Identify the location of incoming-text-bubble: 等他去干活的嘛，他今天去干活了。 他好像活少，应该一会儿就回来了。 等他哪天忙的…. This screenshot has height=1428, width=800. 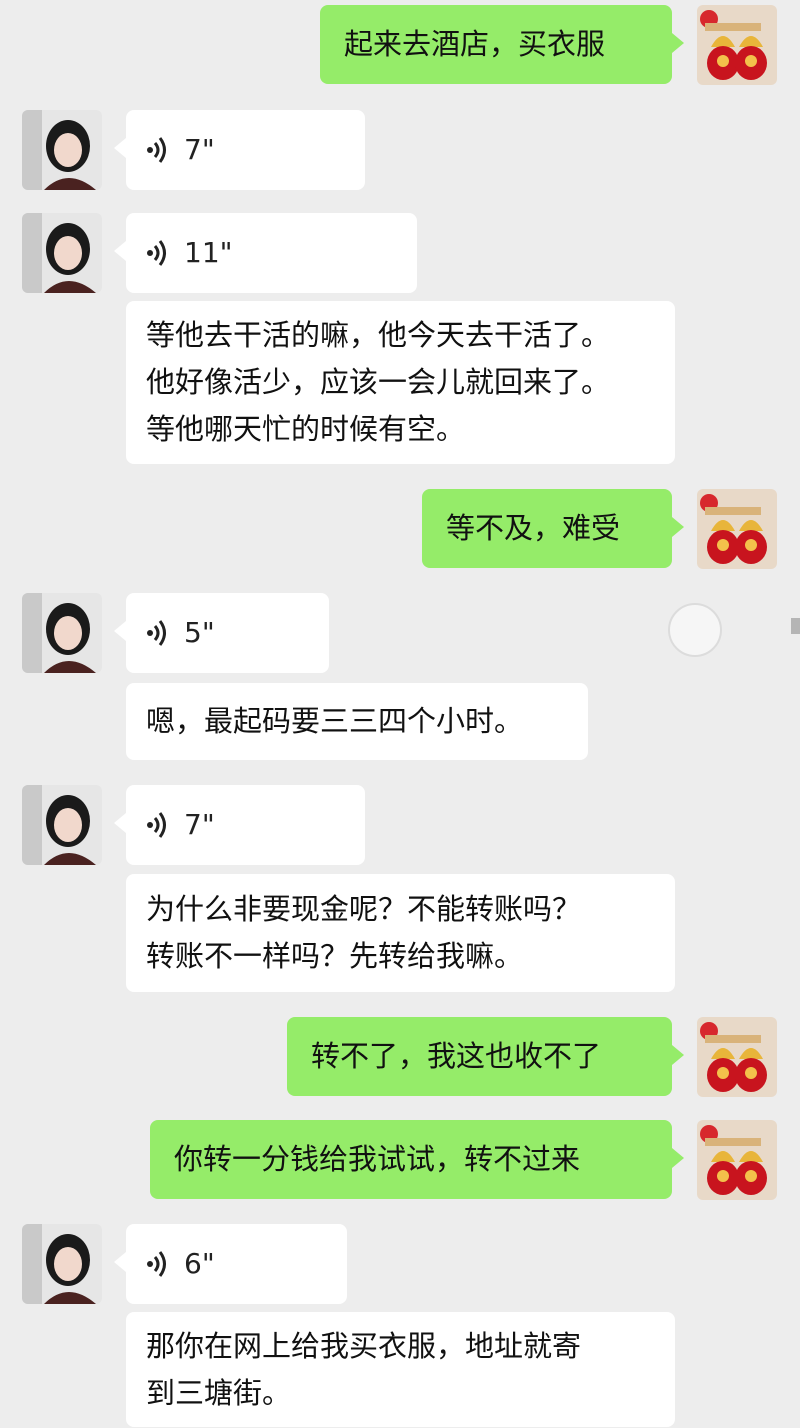
(400, 382).